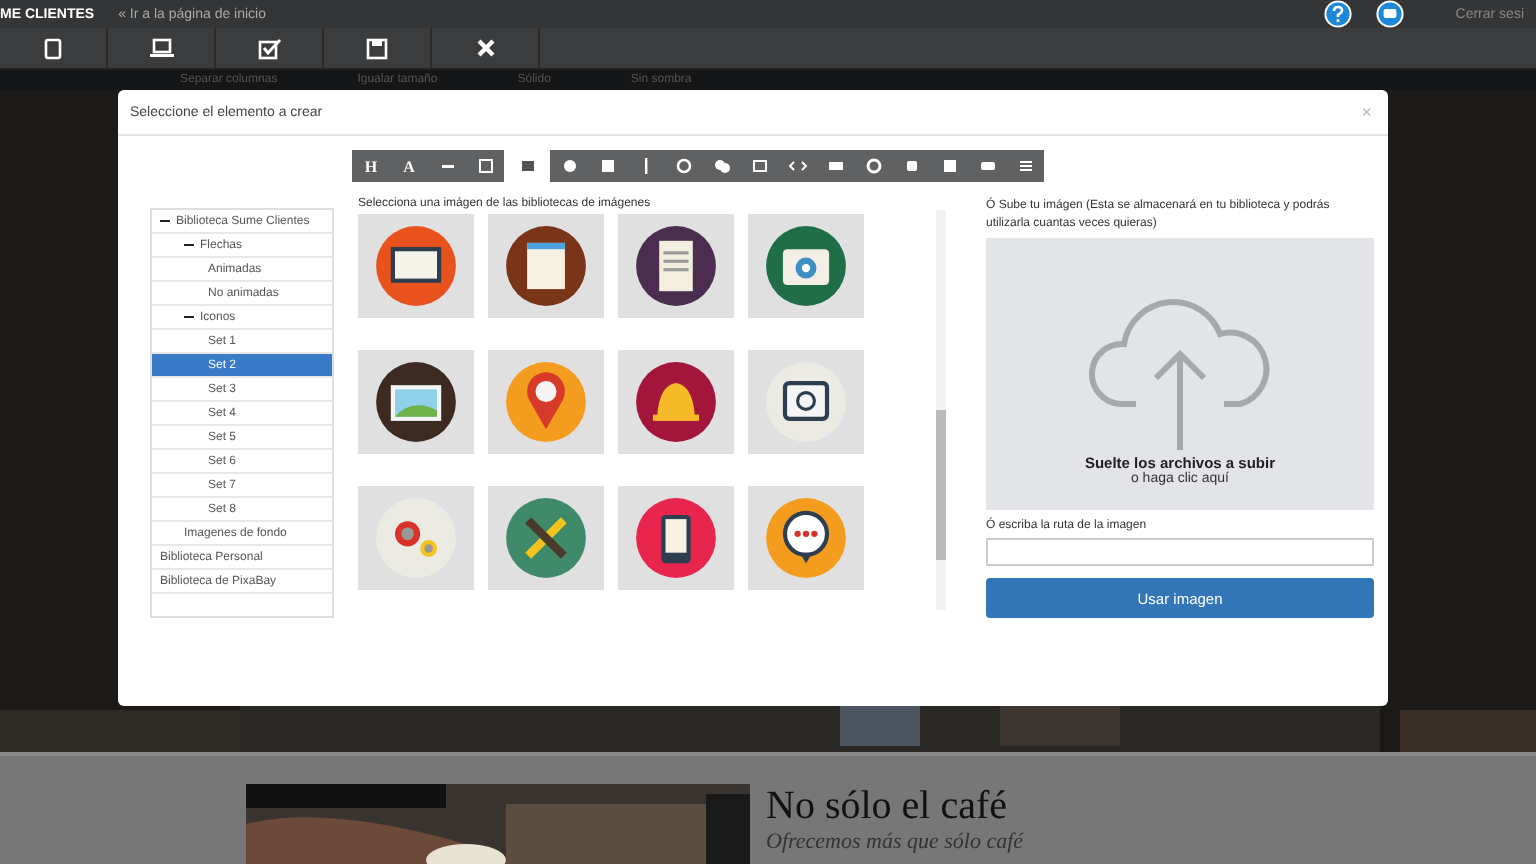 This screenshot has width=1536, height=864. What do you see at coordinates (895, 842) in the screenshot?
I see `section-subheading: Ofrecemos más que sólo café` at bounding box center [895, 842].